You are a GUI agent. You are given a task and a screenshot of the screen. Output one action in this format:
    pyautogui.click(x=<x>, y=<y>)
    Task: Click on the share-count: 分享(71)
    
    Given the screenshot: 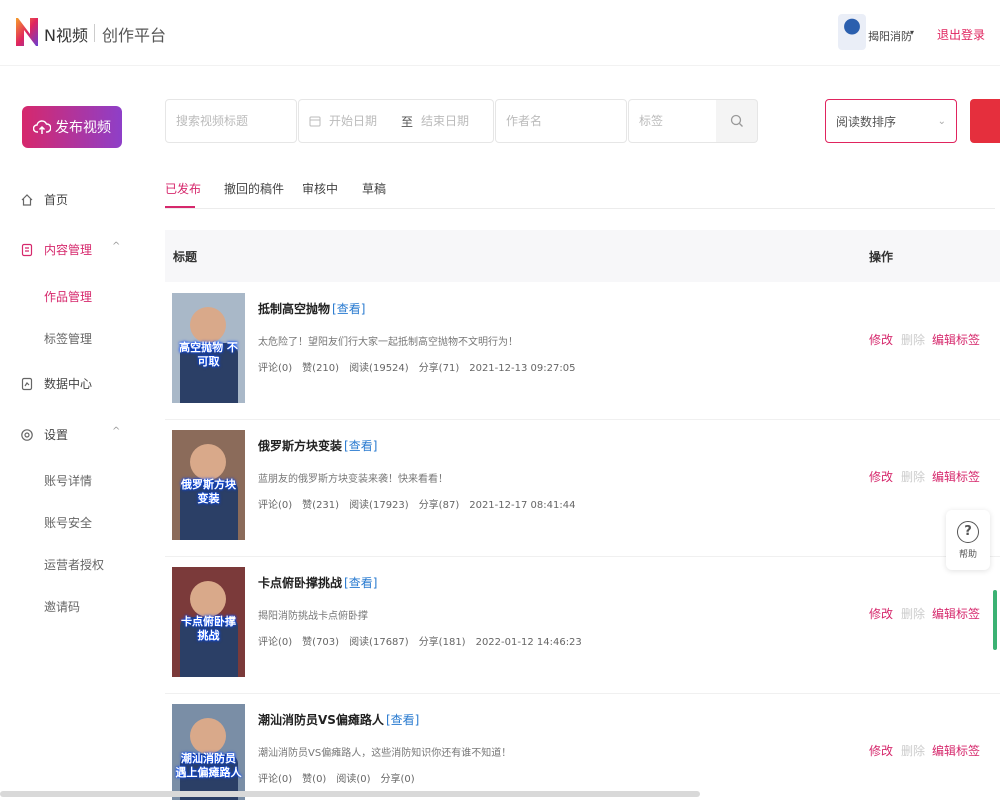 What is the action you would take?
    pyautogui.click(x=439, y=368)
    